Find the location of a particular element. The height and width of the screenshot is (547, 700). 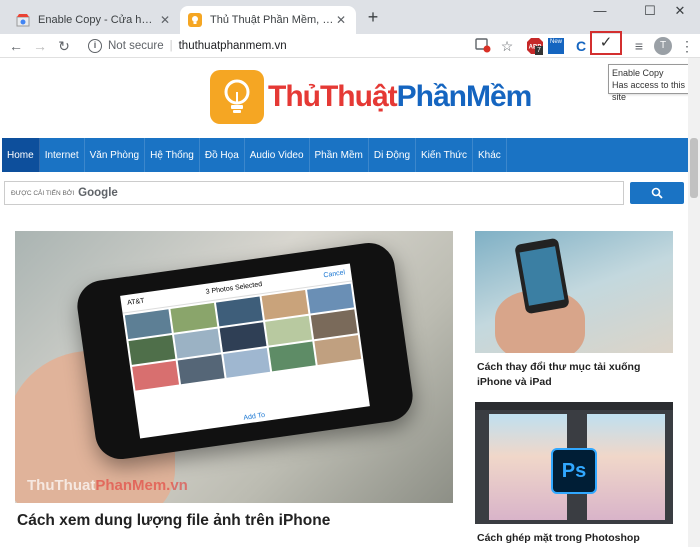

address-bar: i Not secure | thuthuatphanmem.vn is located at coordinates (302, 46).